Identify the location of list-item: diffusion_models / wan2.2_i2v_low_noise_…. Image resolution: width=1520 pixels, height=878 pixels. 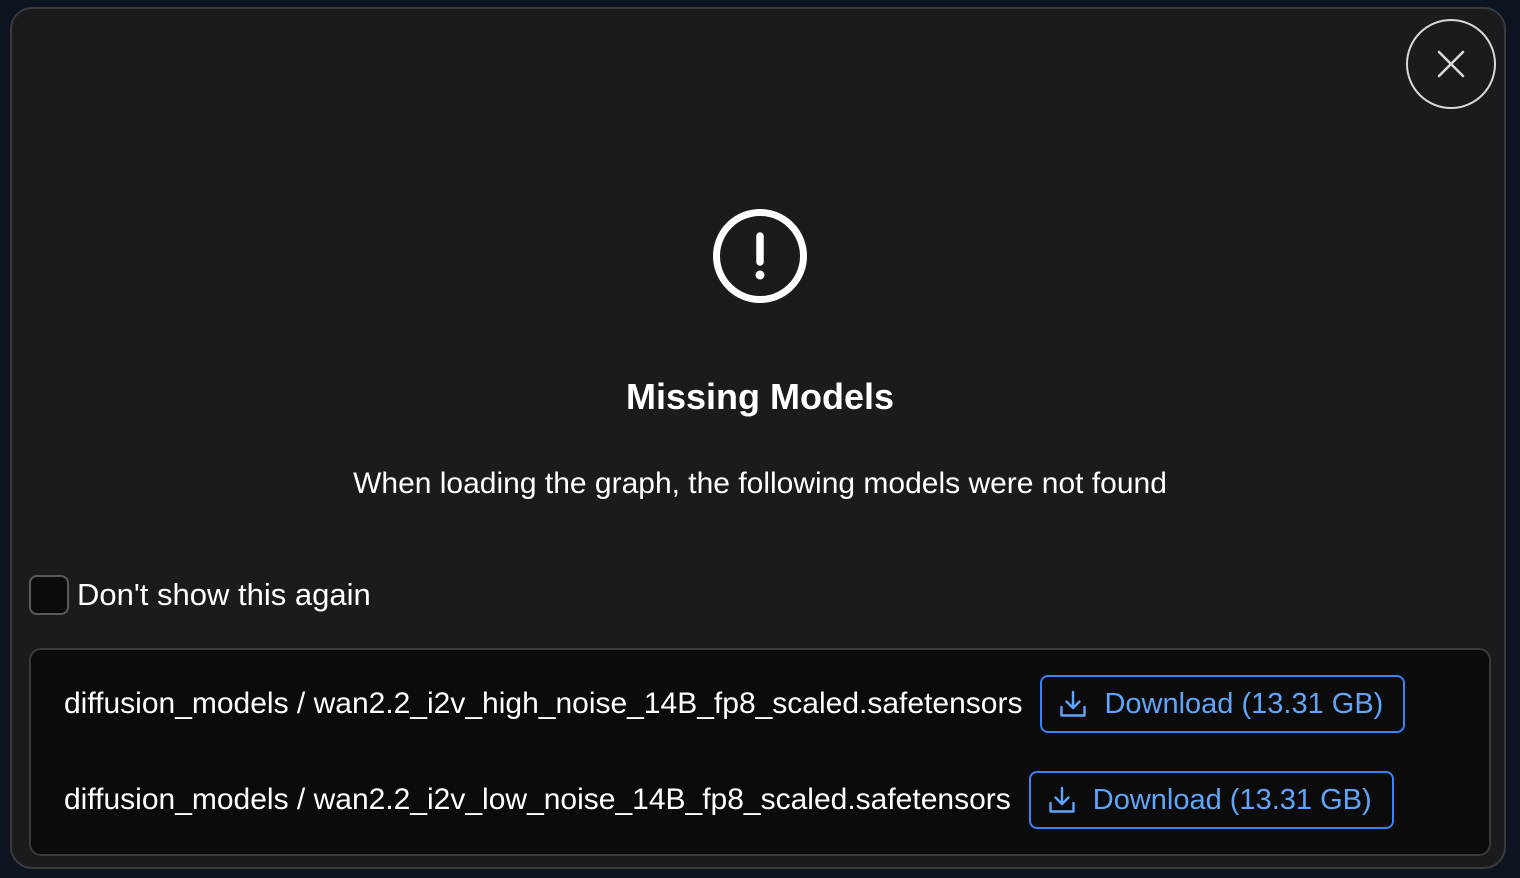
(729, 800).